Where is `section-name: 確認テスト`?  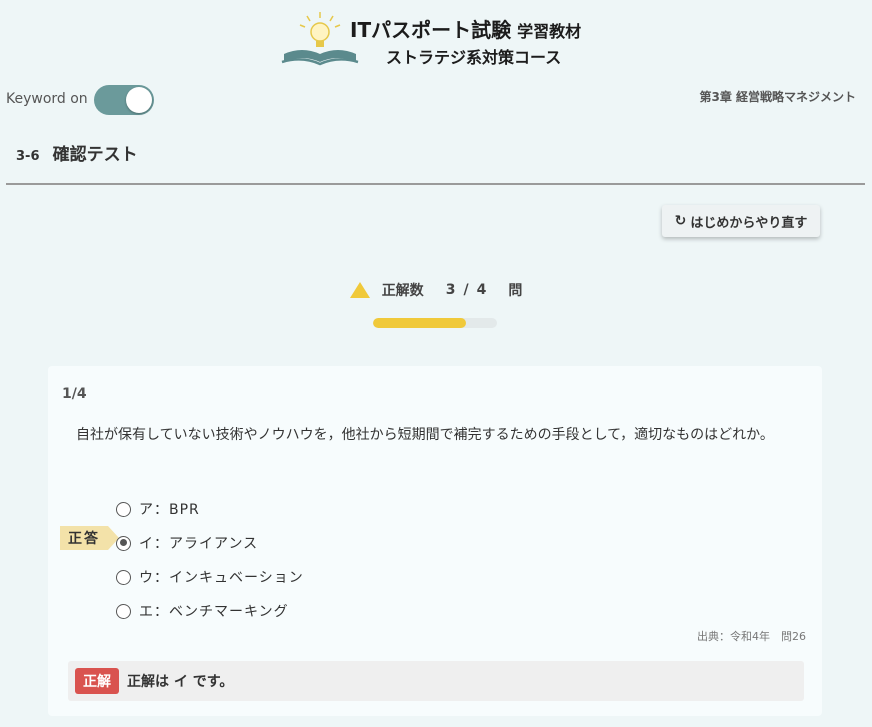 section-name: 確認テスト is located at coordinates (95, 155).